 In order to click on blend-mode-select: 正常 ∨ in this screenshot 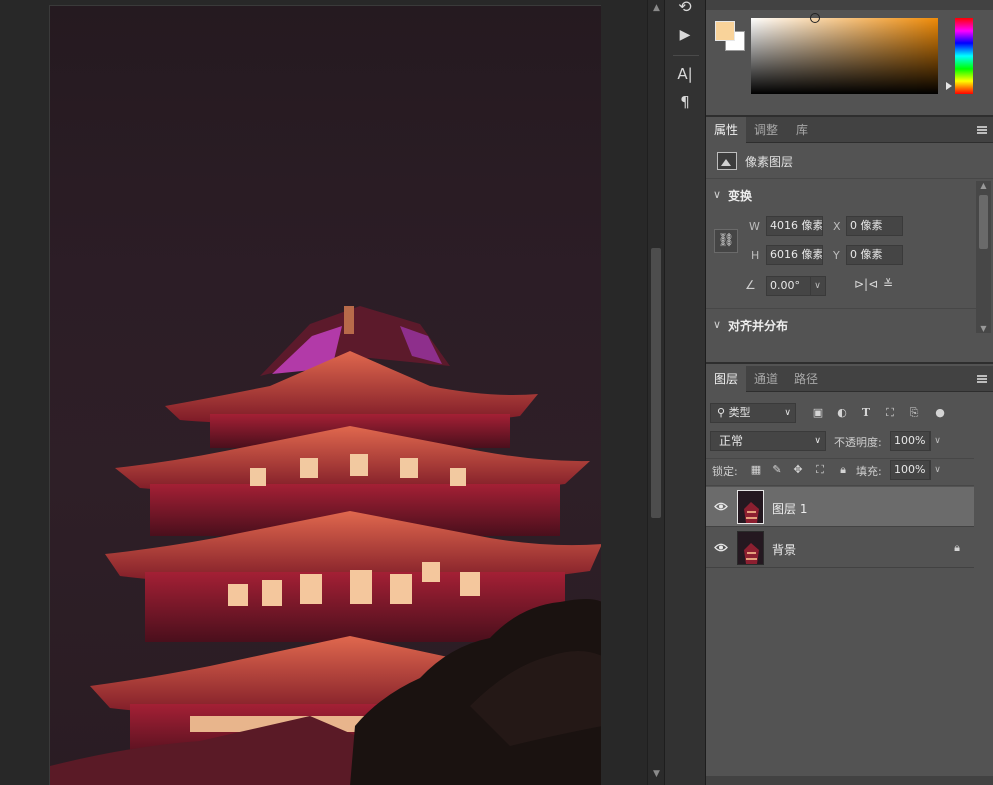, I will do `click(768, 441)`.